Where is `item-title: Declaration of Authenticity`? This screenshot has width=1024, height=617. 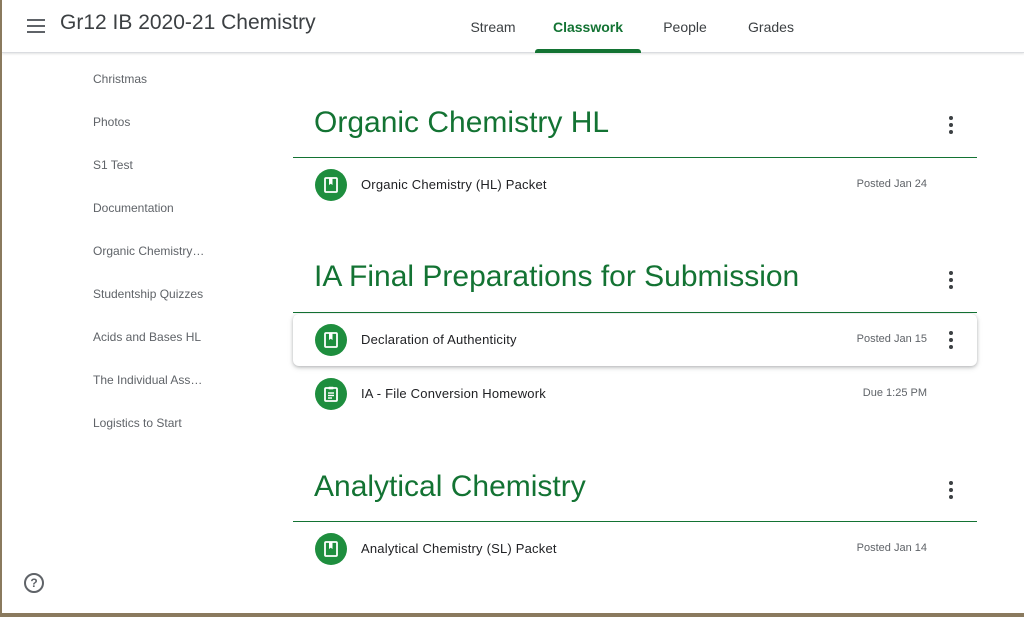 item-title: Declaration of Authenticity is located at coordinates (439, 339).